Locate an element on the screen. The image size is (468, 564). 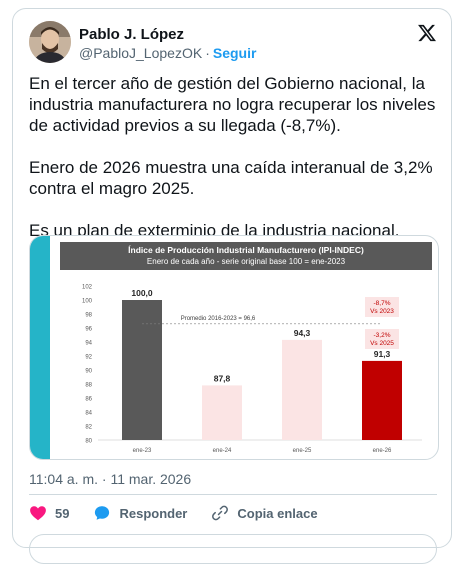
bar-value-label: 87,8 is located at coordinates (222, 378).